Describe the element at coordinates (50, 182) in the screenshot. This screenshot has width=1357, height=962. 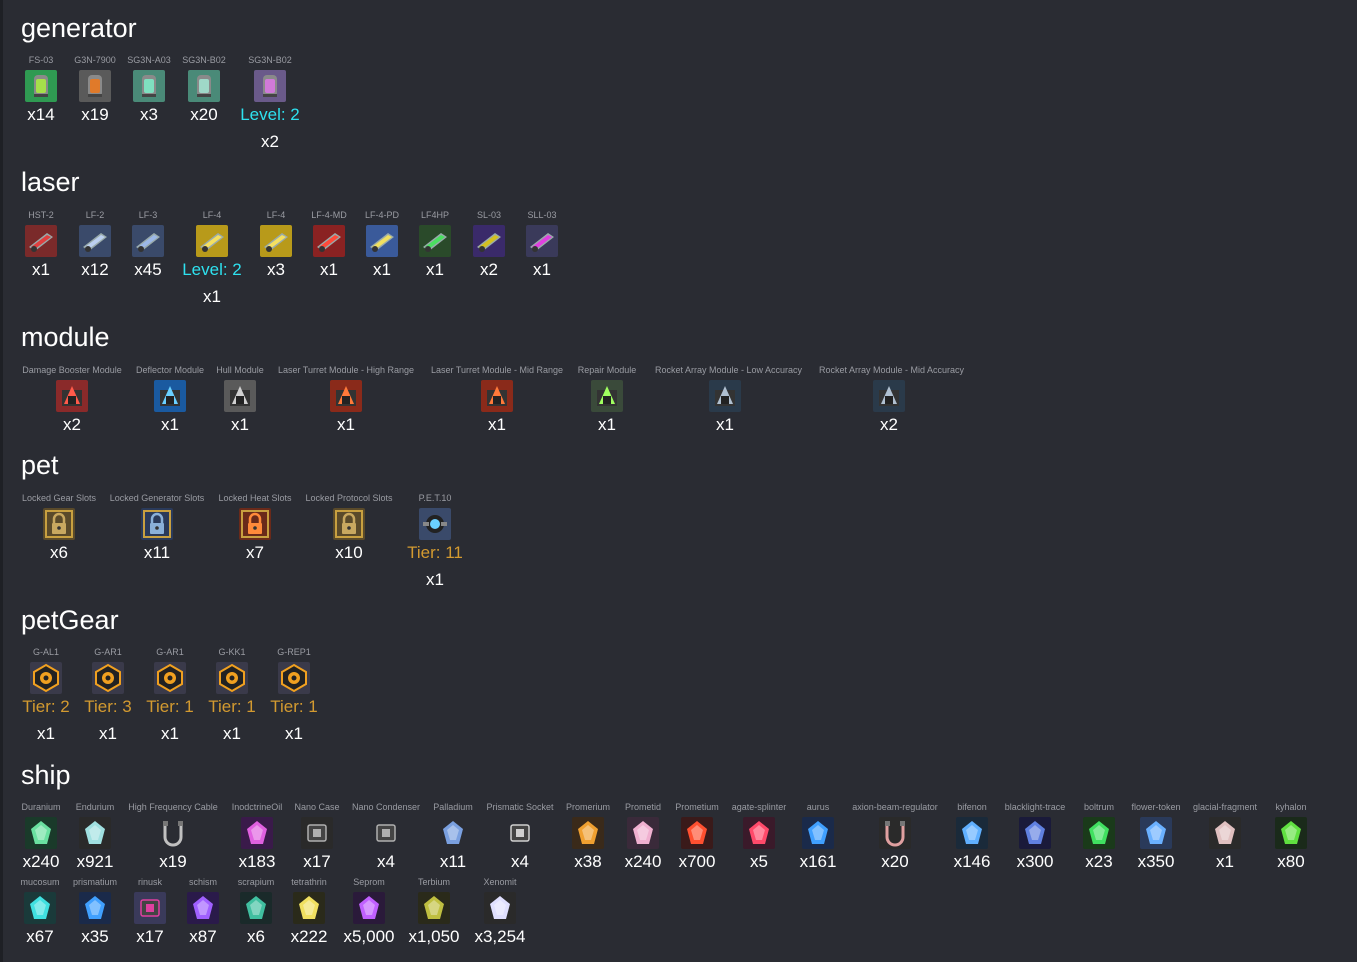
I see `section-title-laser: laser` at that location.